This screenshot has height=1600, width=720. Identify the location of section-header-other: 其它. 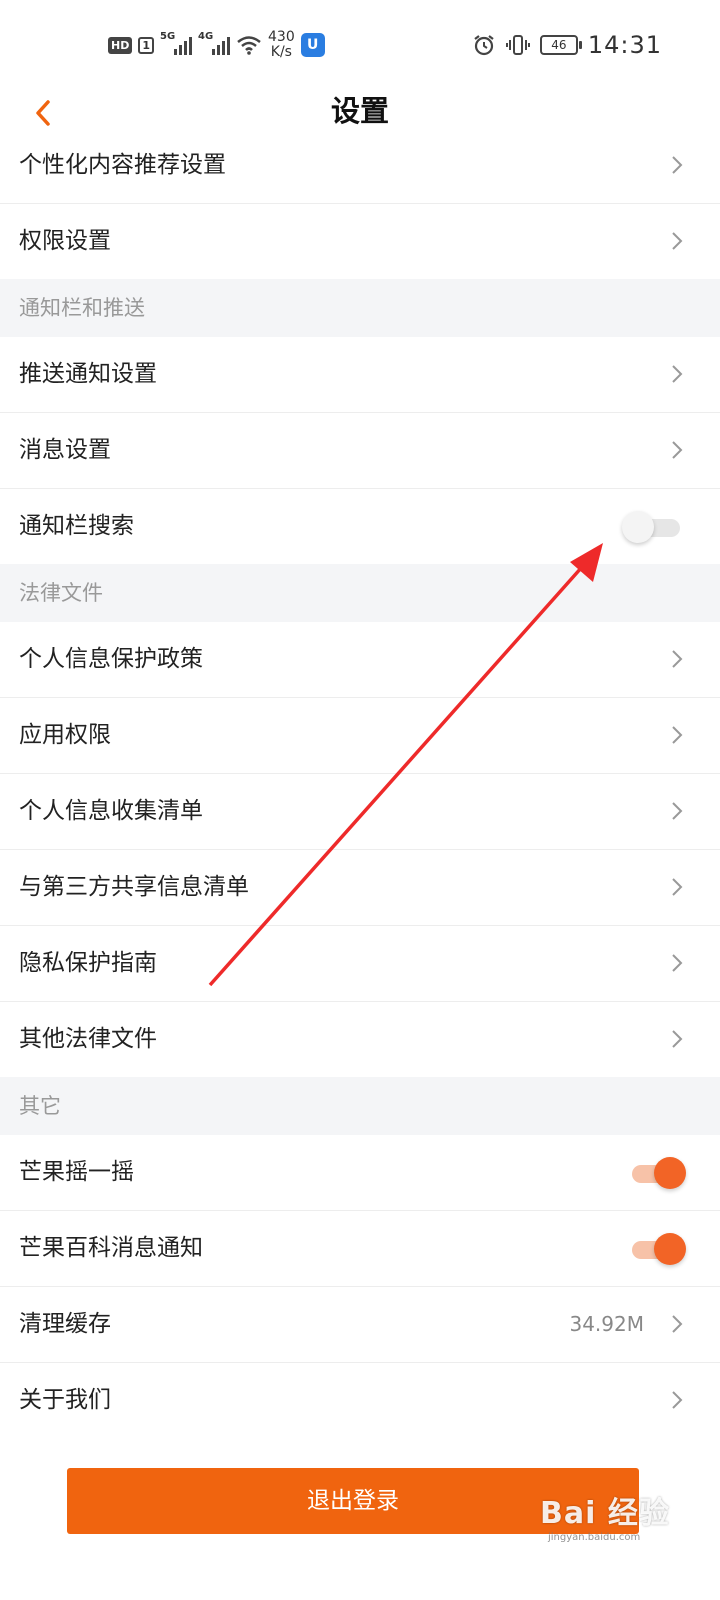
(360, 1106).